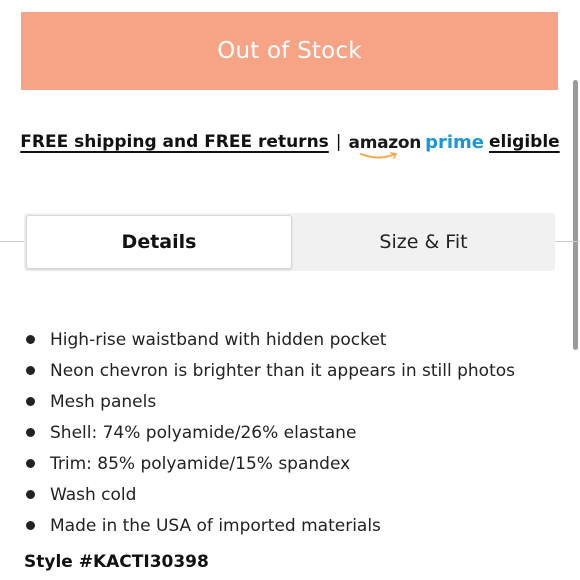 The width and height of the screenshot is (580, 580). What do you see at coordinates (378, 155) in the screenshot?
I see `amazon-smile-icon` at bounding box center [378, 155].